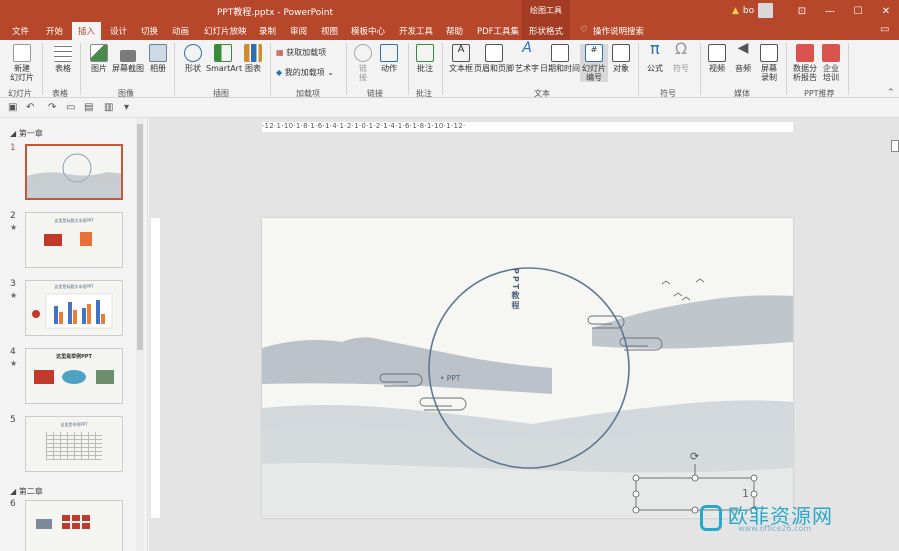 Image resolution: width=899 pixels, height=551 pixels. I want to click on rotate-handle-icon: ⟳, so click(694, 456).